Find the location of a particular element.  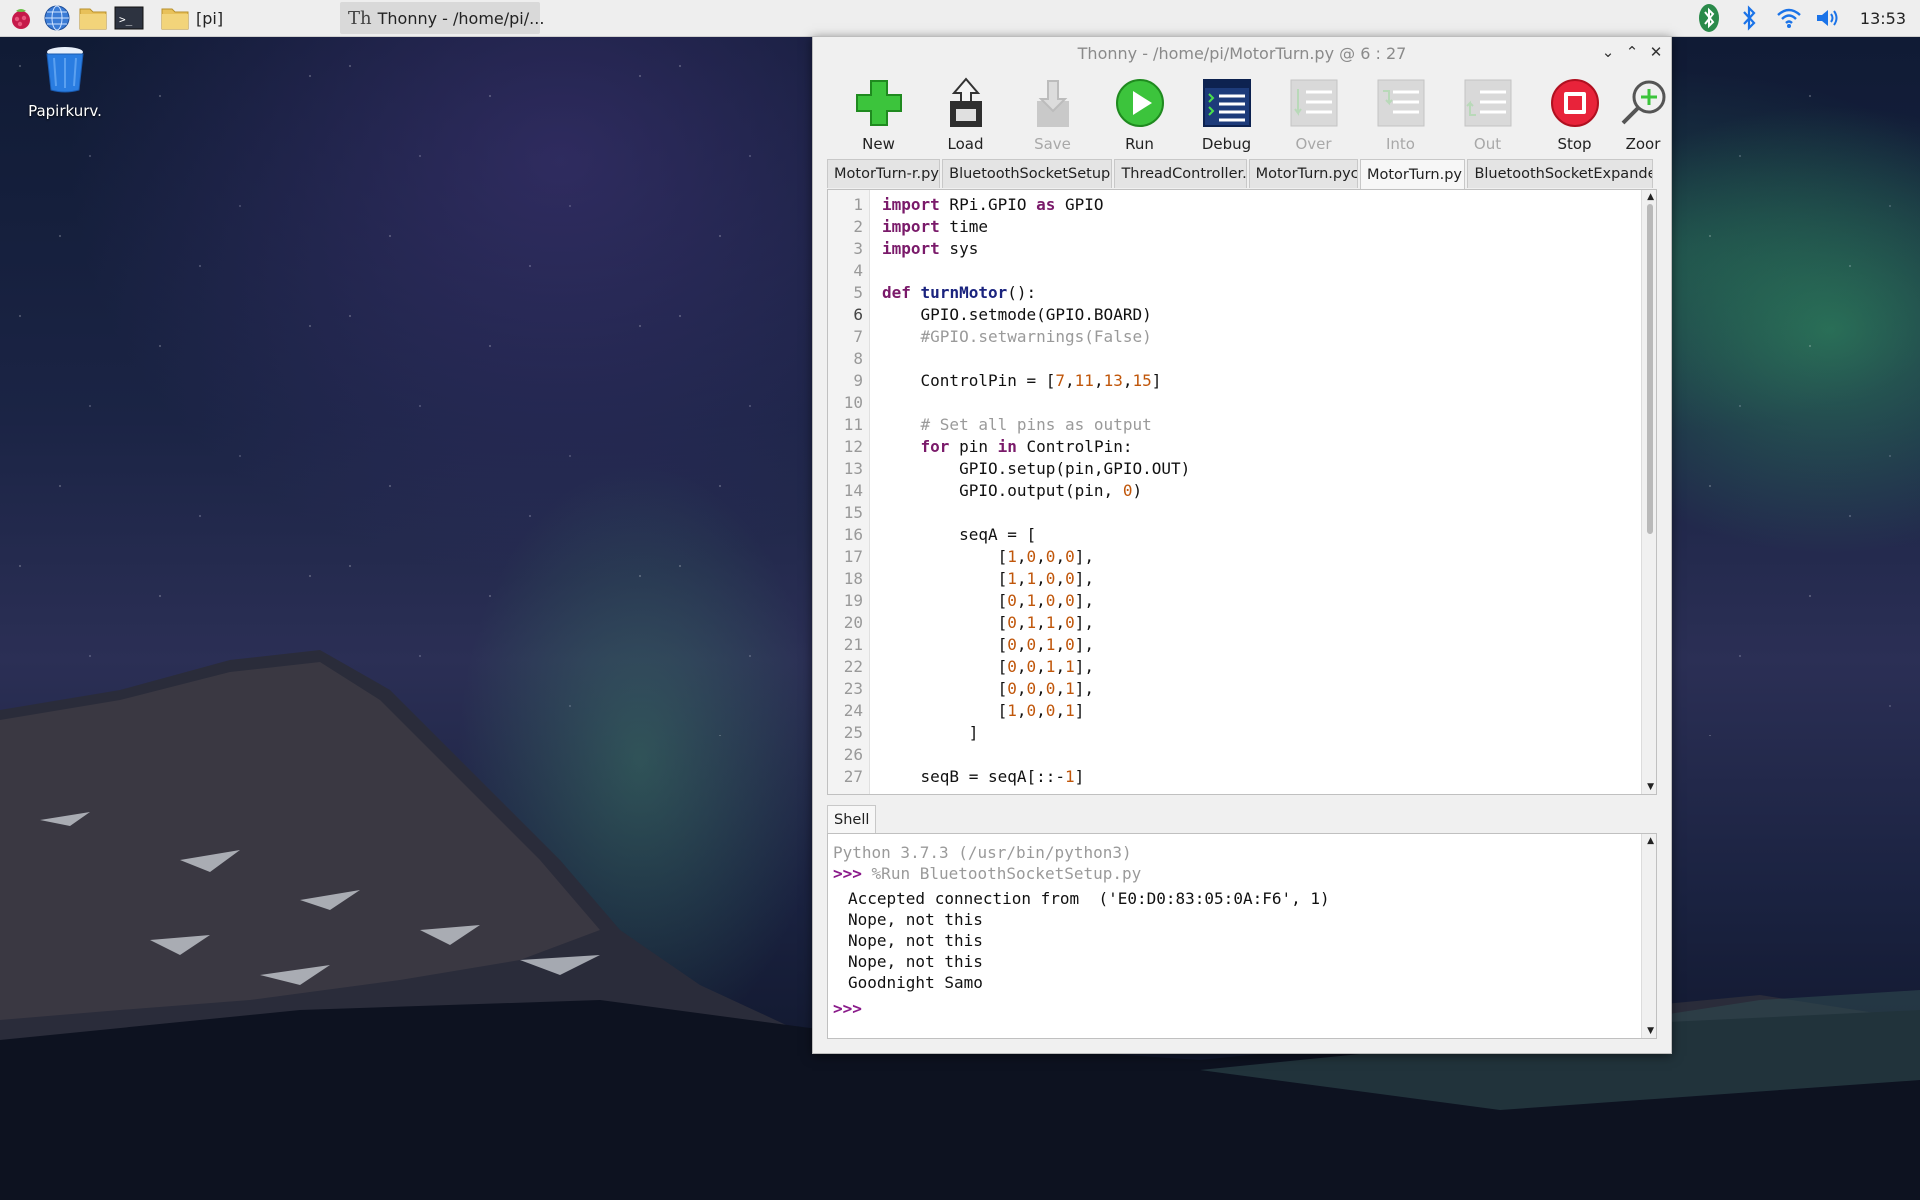

line-number: 6 is located at coordinates (858, 314).